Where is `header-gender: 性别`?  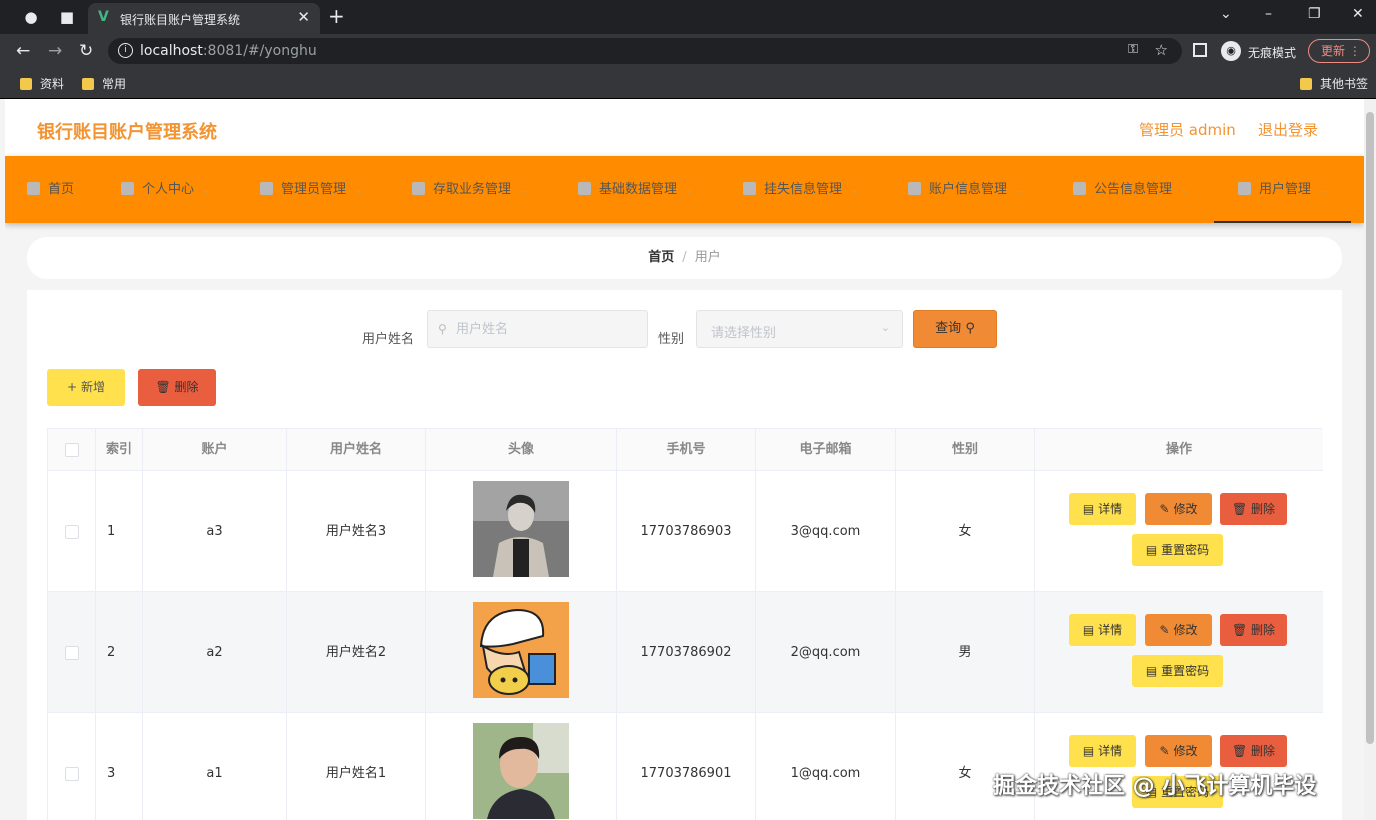 header-gender: 性别 is located at coordinates (965, 450).